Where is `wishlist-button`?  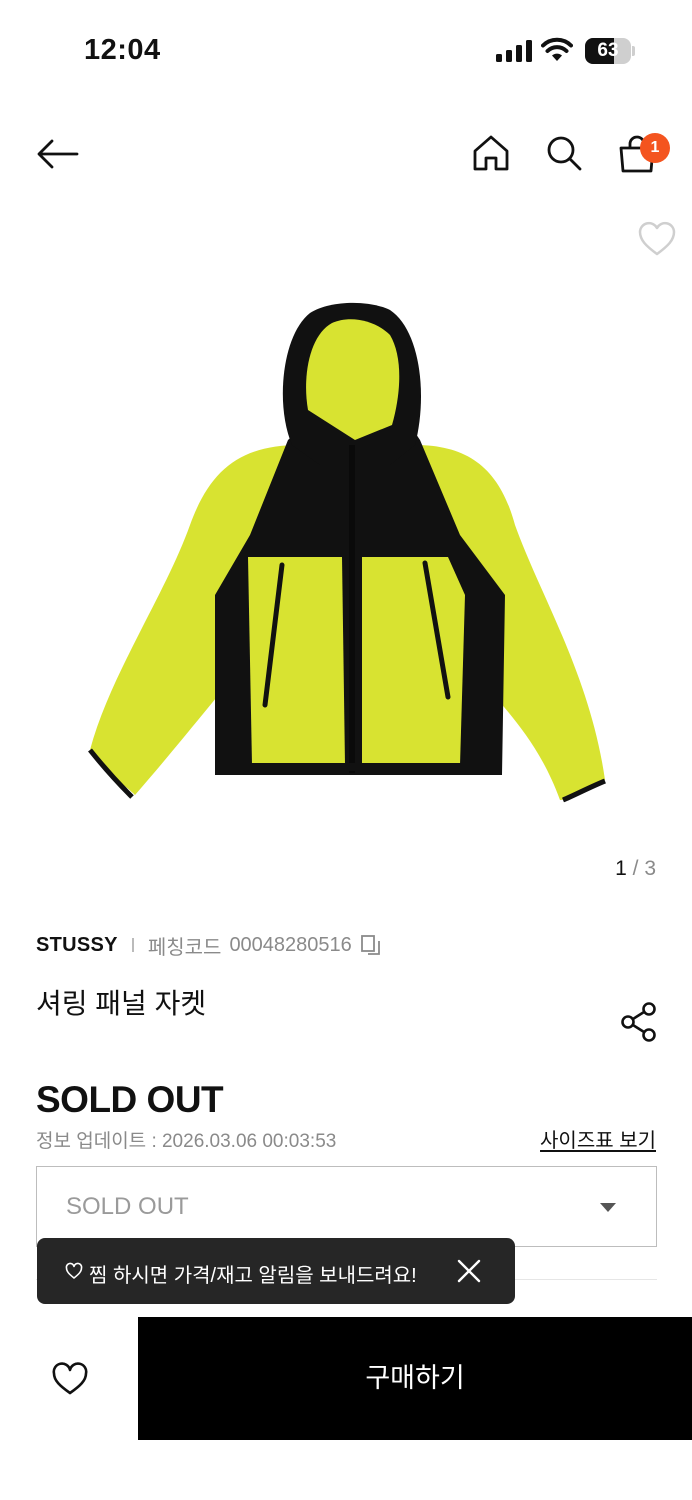
wishlist-button is located at coordinates (70, 1379).